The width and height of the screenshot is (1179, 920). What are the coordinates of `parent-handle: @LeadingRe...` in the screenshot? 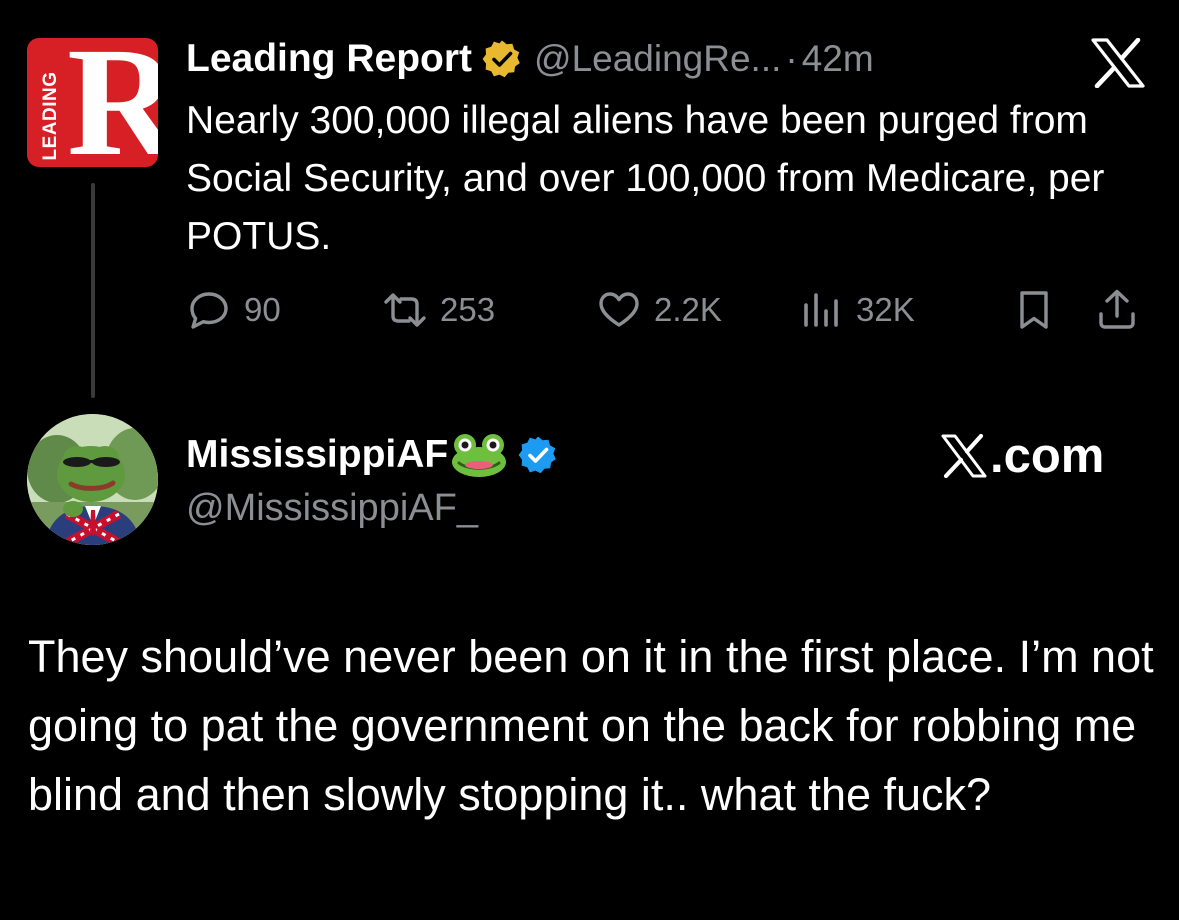 It's located at (657, 59).